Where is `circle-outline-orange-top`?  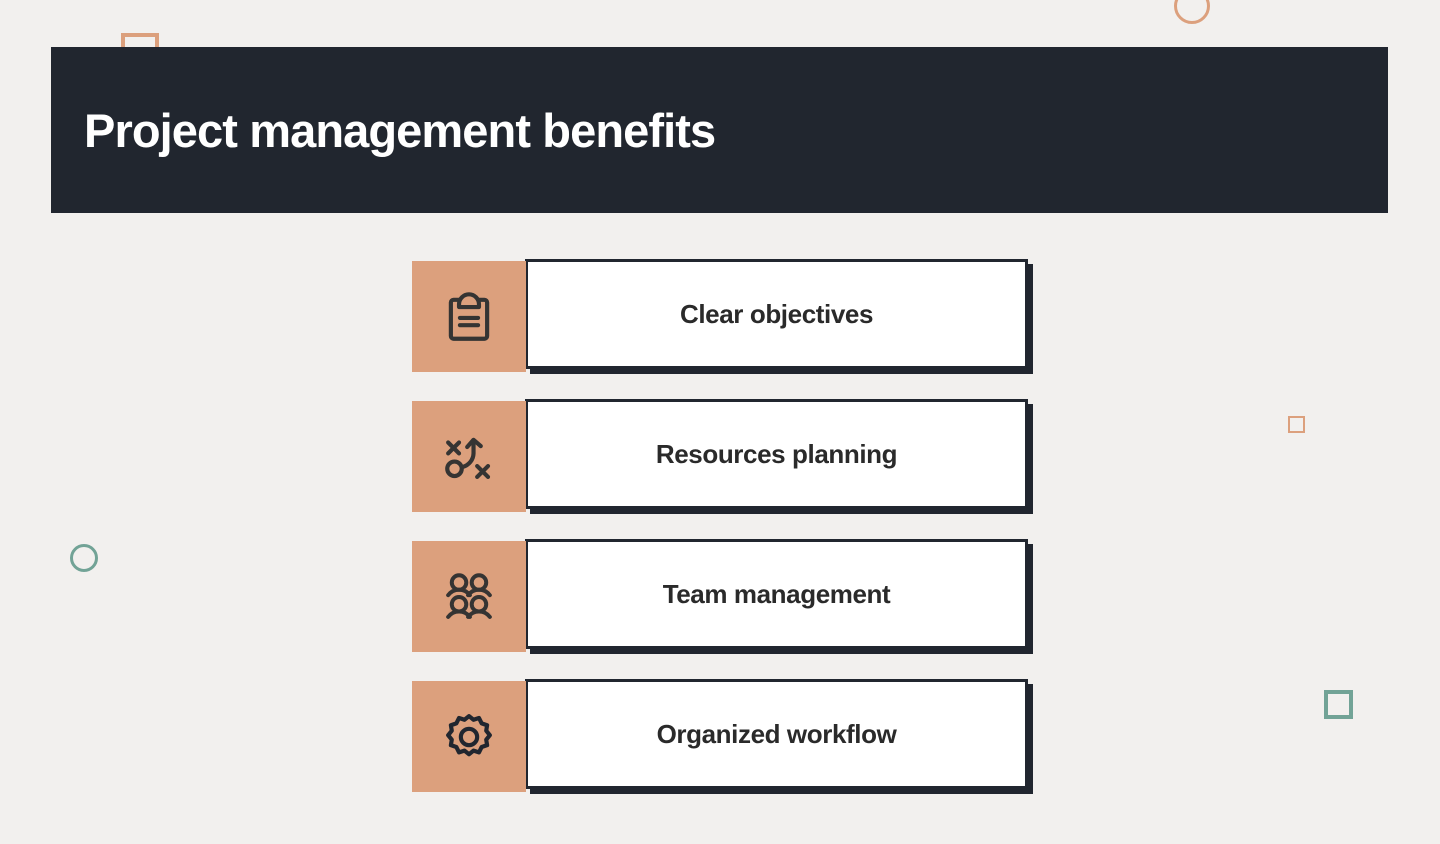
circle-outline-orange-top is located at coordinates (1192, 12).